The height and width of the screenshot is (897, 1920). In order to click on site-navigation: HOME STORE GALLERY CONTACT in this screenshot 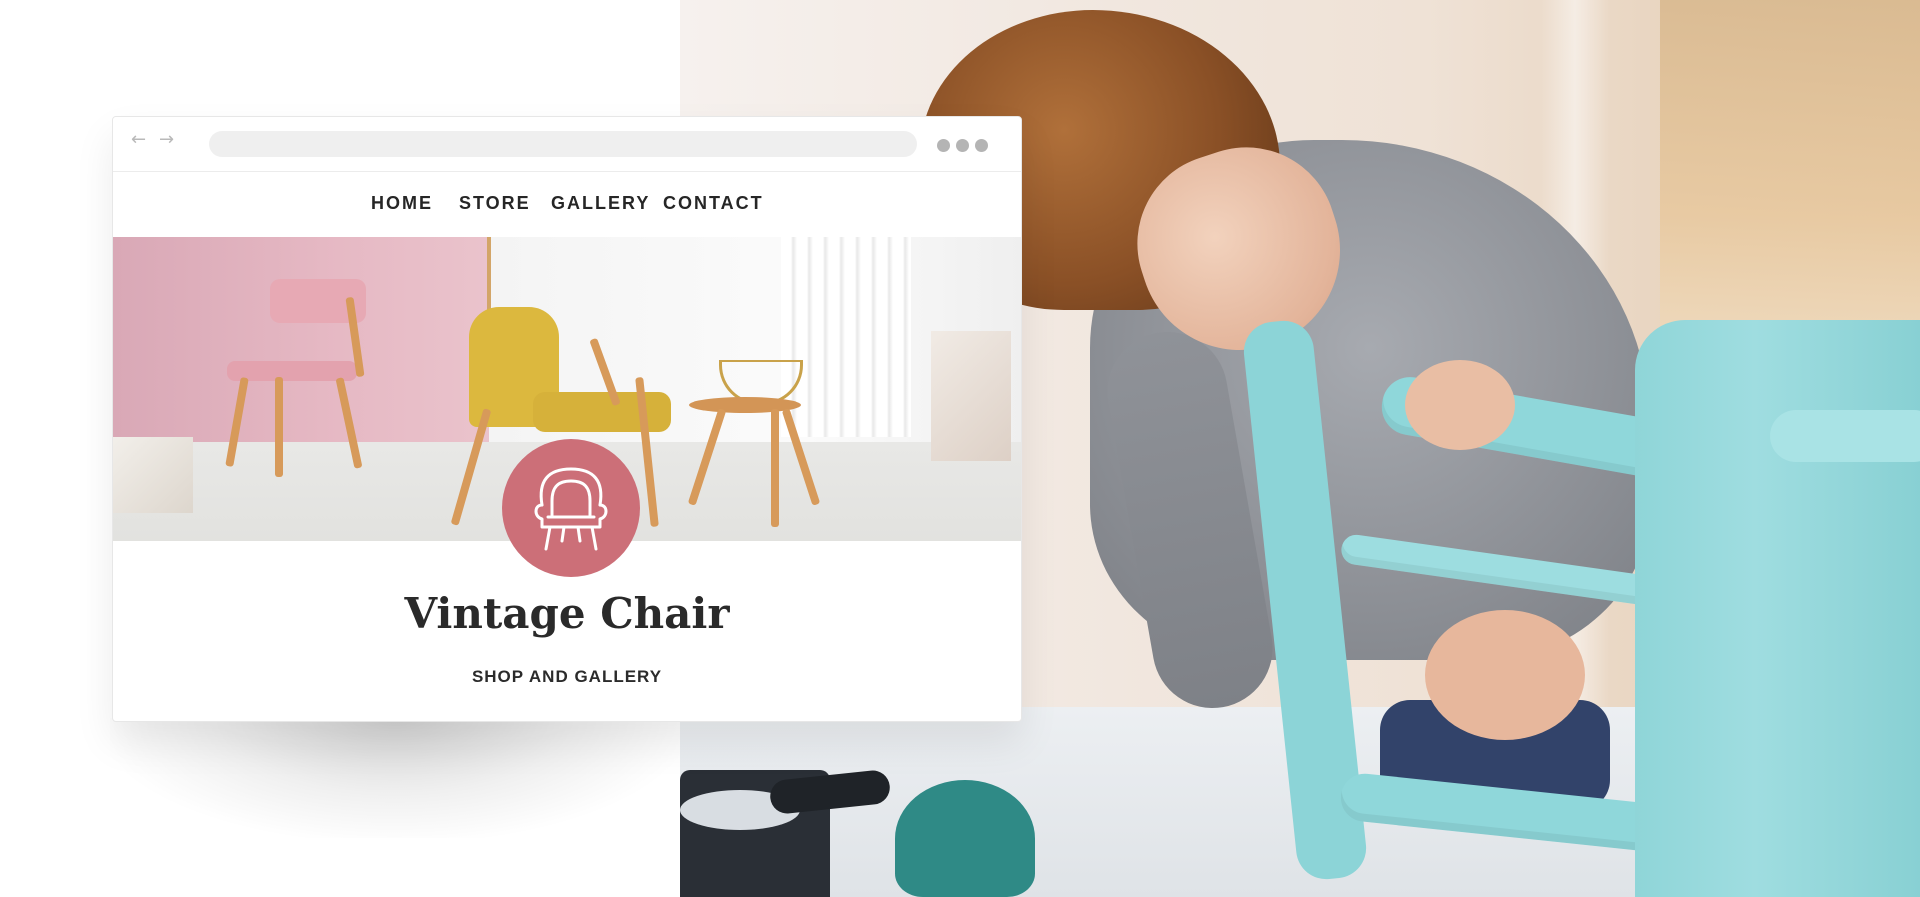, I will do `click(567, 203)`.